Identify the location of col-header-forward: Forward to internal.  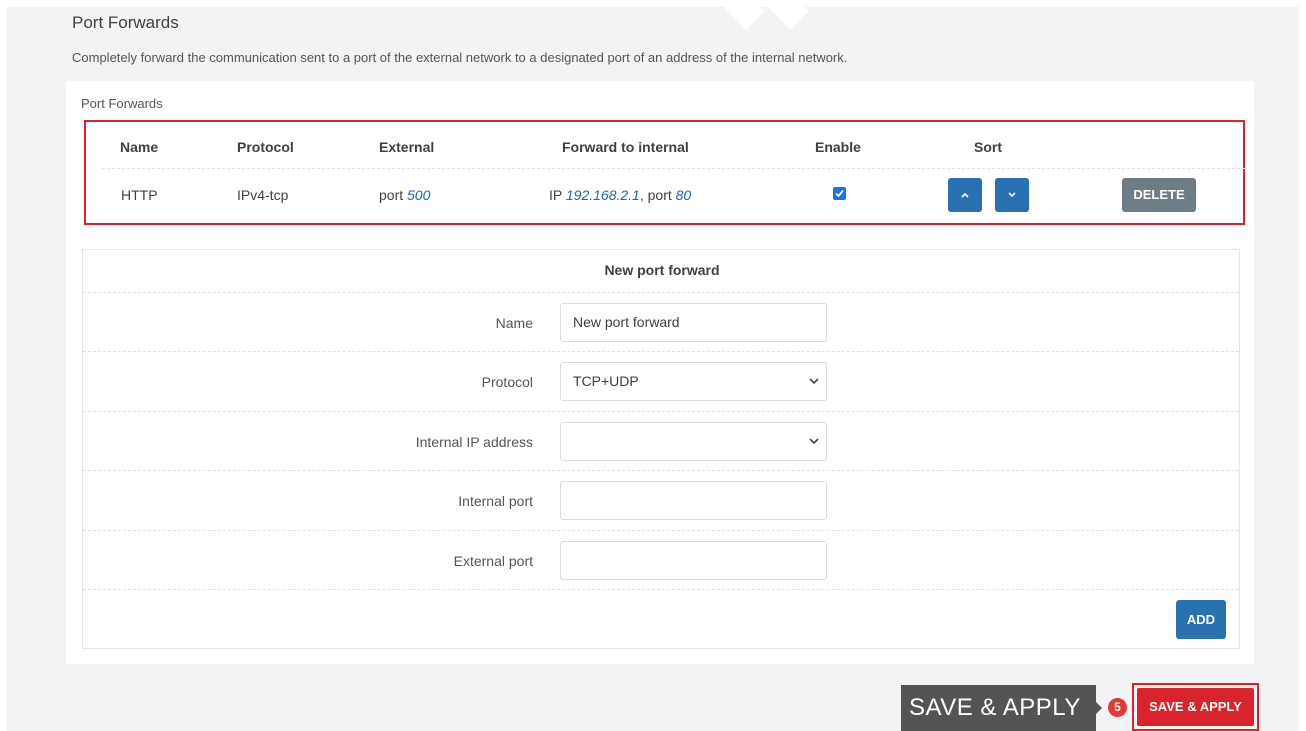
(625, 147).